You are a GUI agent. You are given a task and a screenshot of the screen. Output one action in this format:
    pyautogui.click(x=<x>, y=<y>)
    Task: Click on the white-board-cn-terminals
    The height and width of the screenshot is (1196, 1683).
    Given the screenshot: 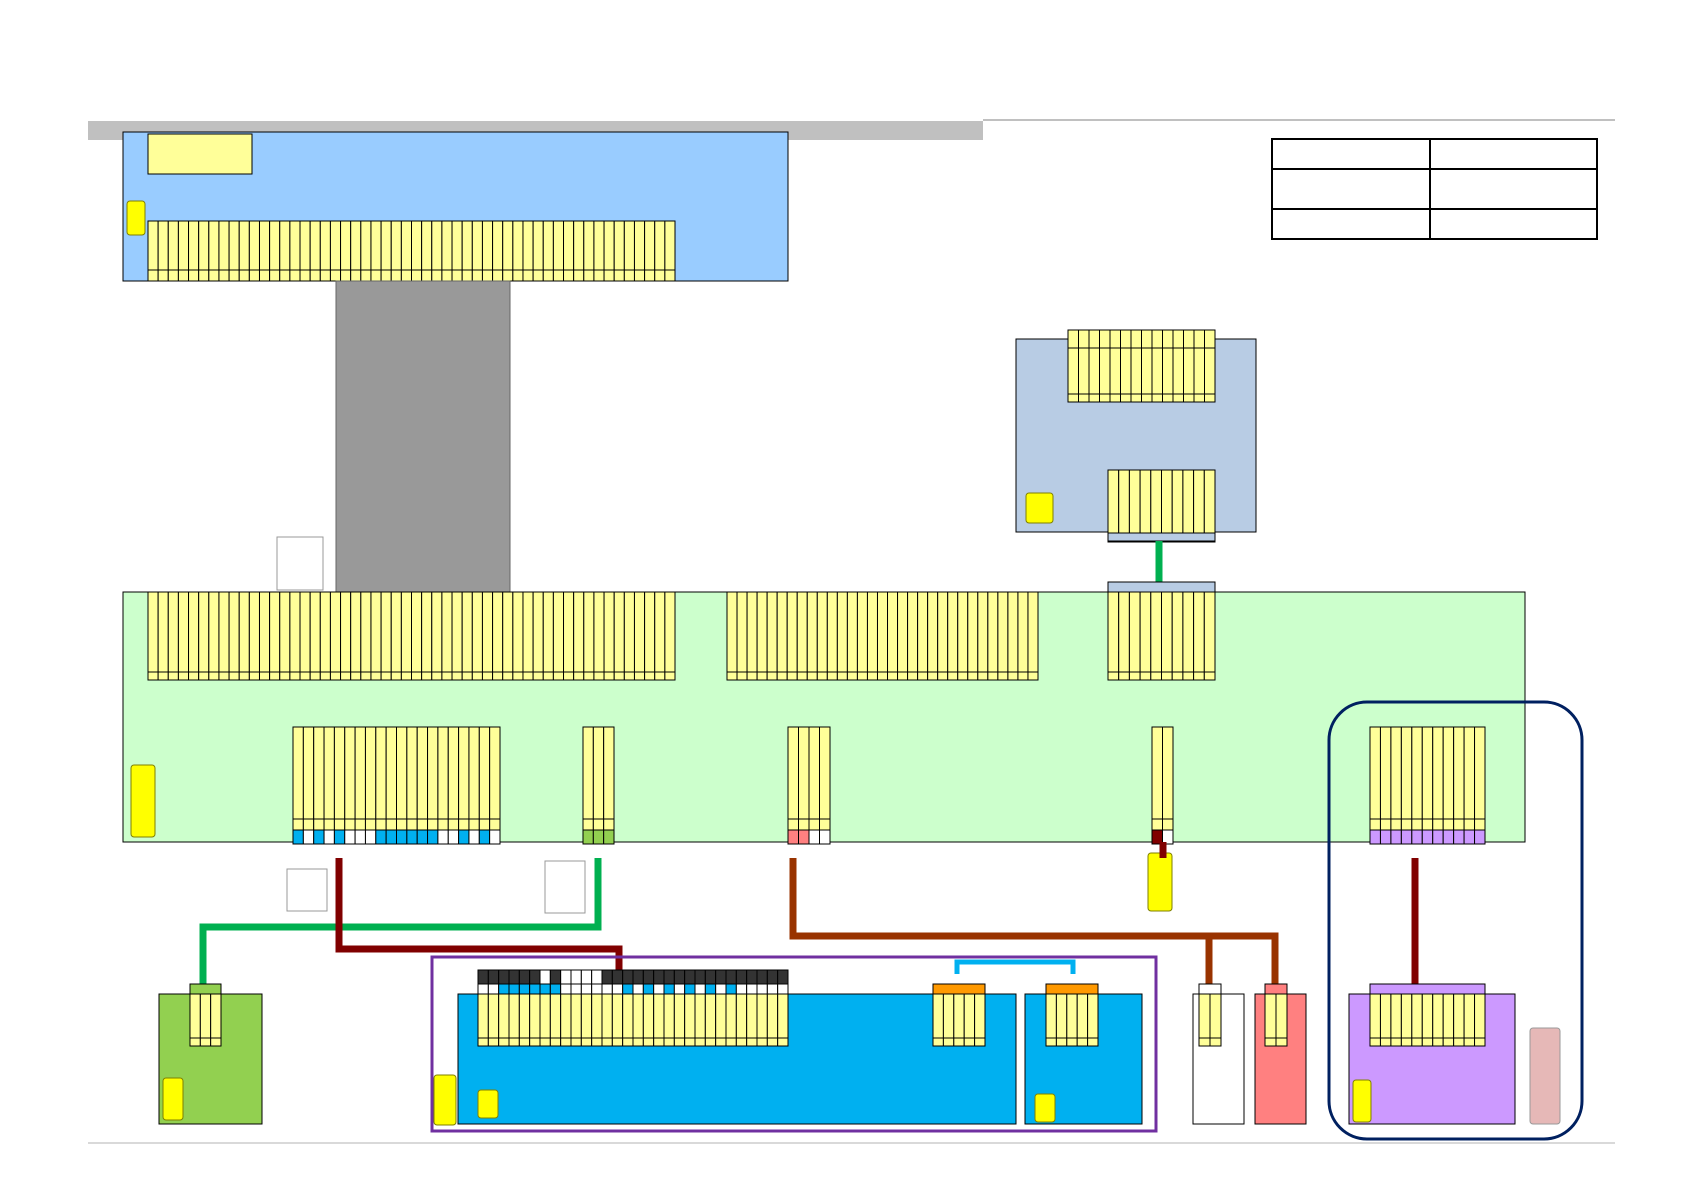 What is the action you would take?
    pyautogui.click(x=1210, y=989)
    